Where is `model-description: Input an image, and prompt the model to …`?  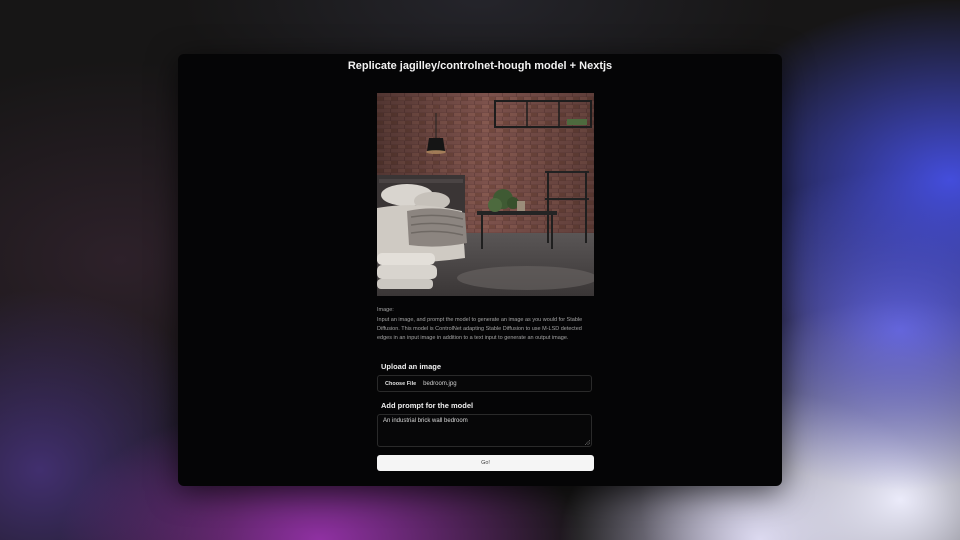 model-description: Input an image, and prompt the model to … is located at coordinates (480, 329).